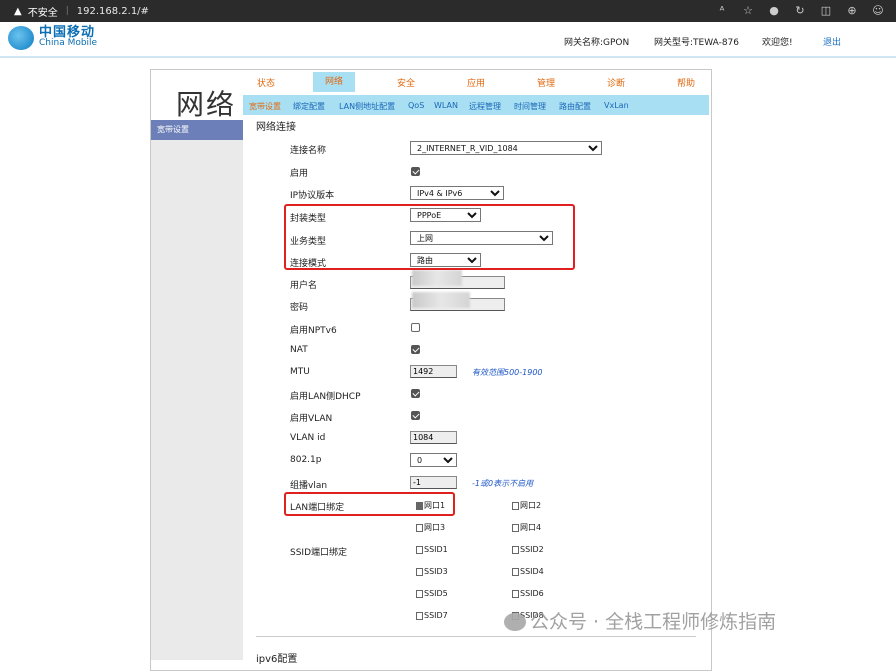 This screenshot has width=896, height=671. Describe the element at coordinates (299, 350) in the screenshot. I see `nat-label: NAT` at that location.